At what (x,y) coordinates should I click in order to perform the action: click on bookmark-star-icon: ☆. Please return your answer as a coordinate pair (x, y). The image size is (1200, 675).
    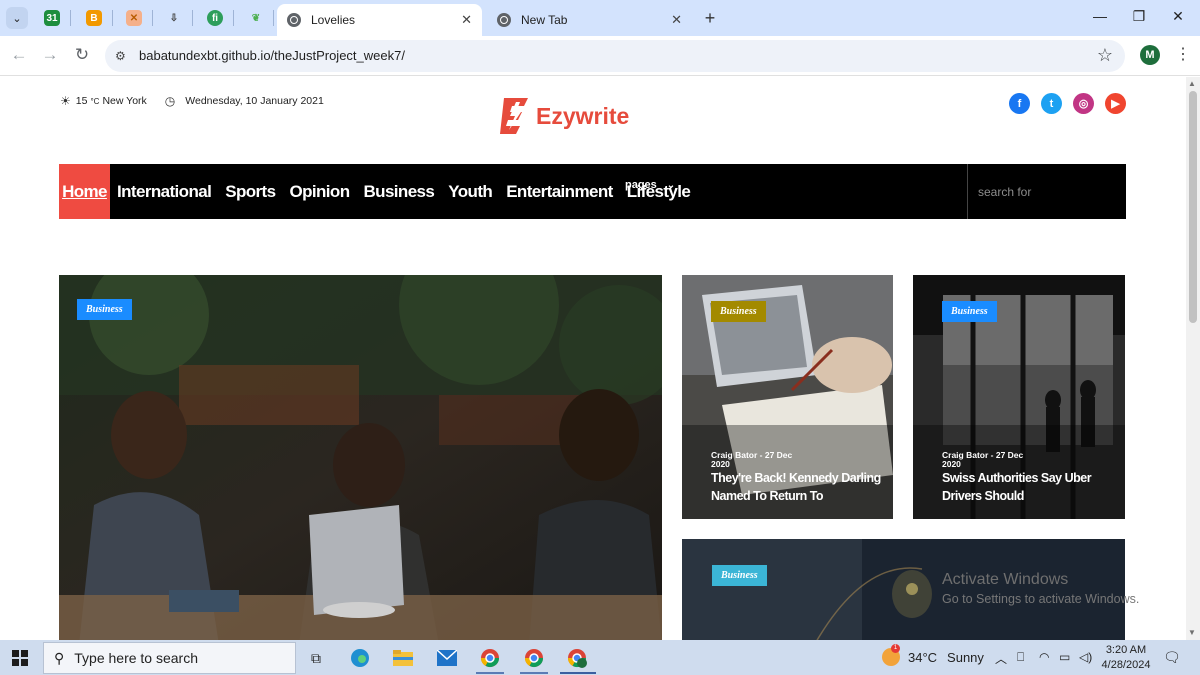
    Looking at the image, I should click on (1105, 55).